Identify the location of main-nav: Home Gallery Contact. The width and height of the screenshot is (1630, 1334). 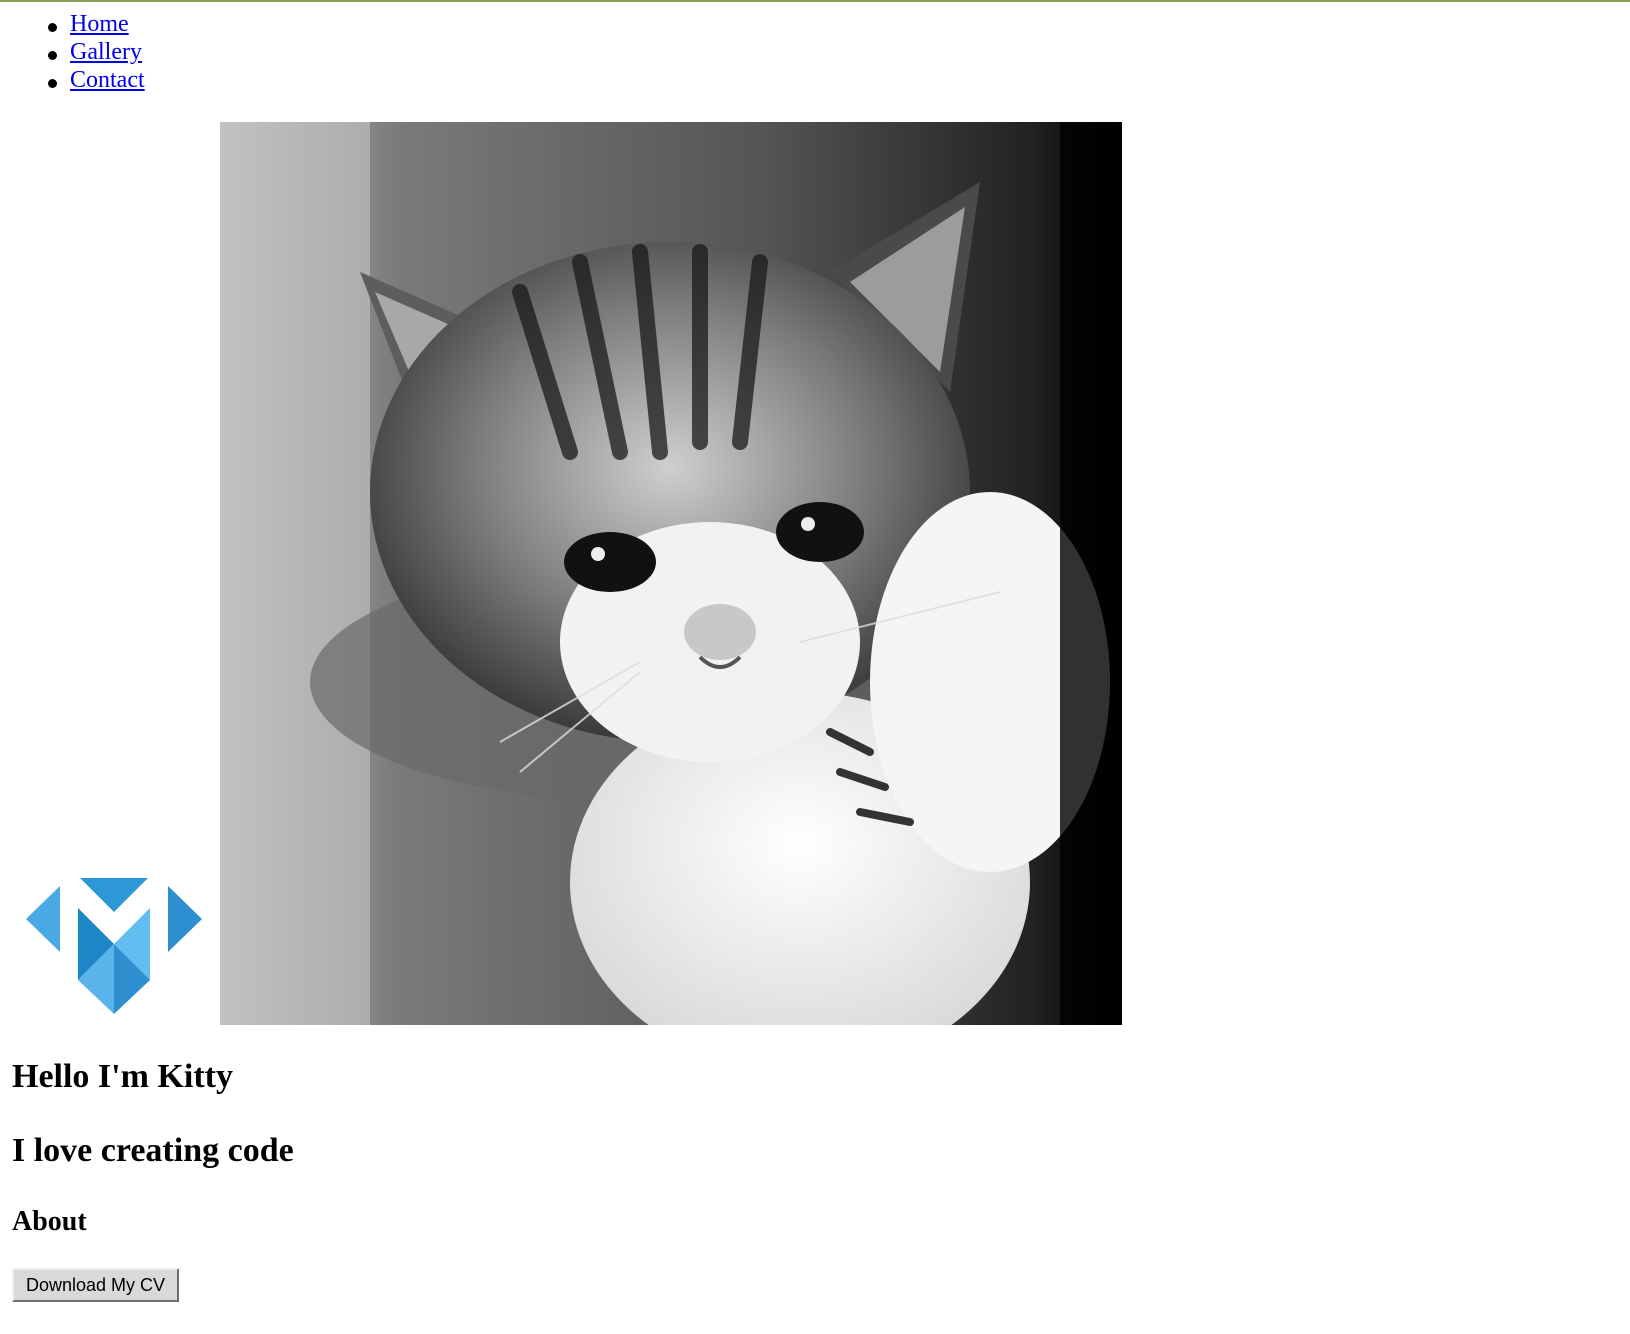
(72, 52).